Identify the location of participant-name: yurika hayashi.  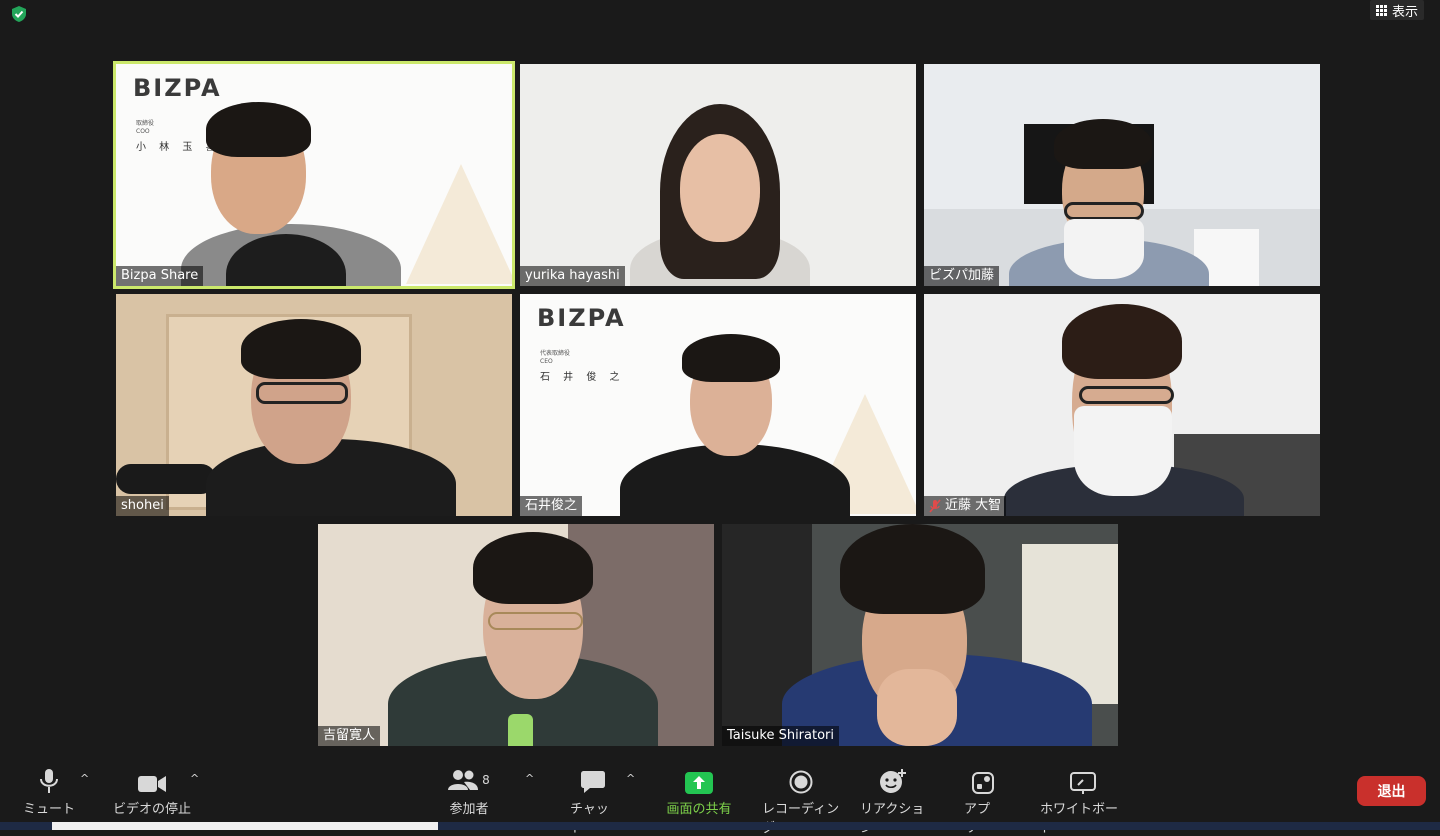
(572, 276).